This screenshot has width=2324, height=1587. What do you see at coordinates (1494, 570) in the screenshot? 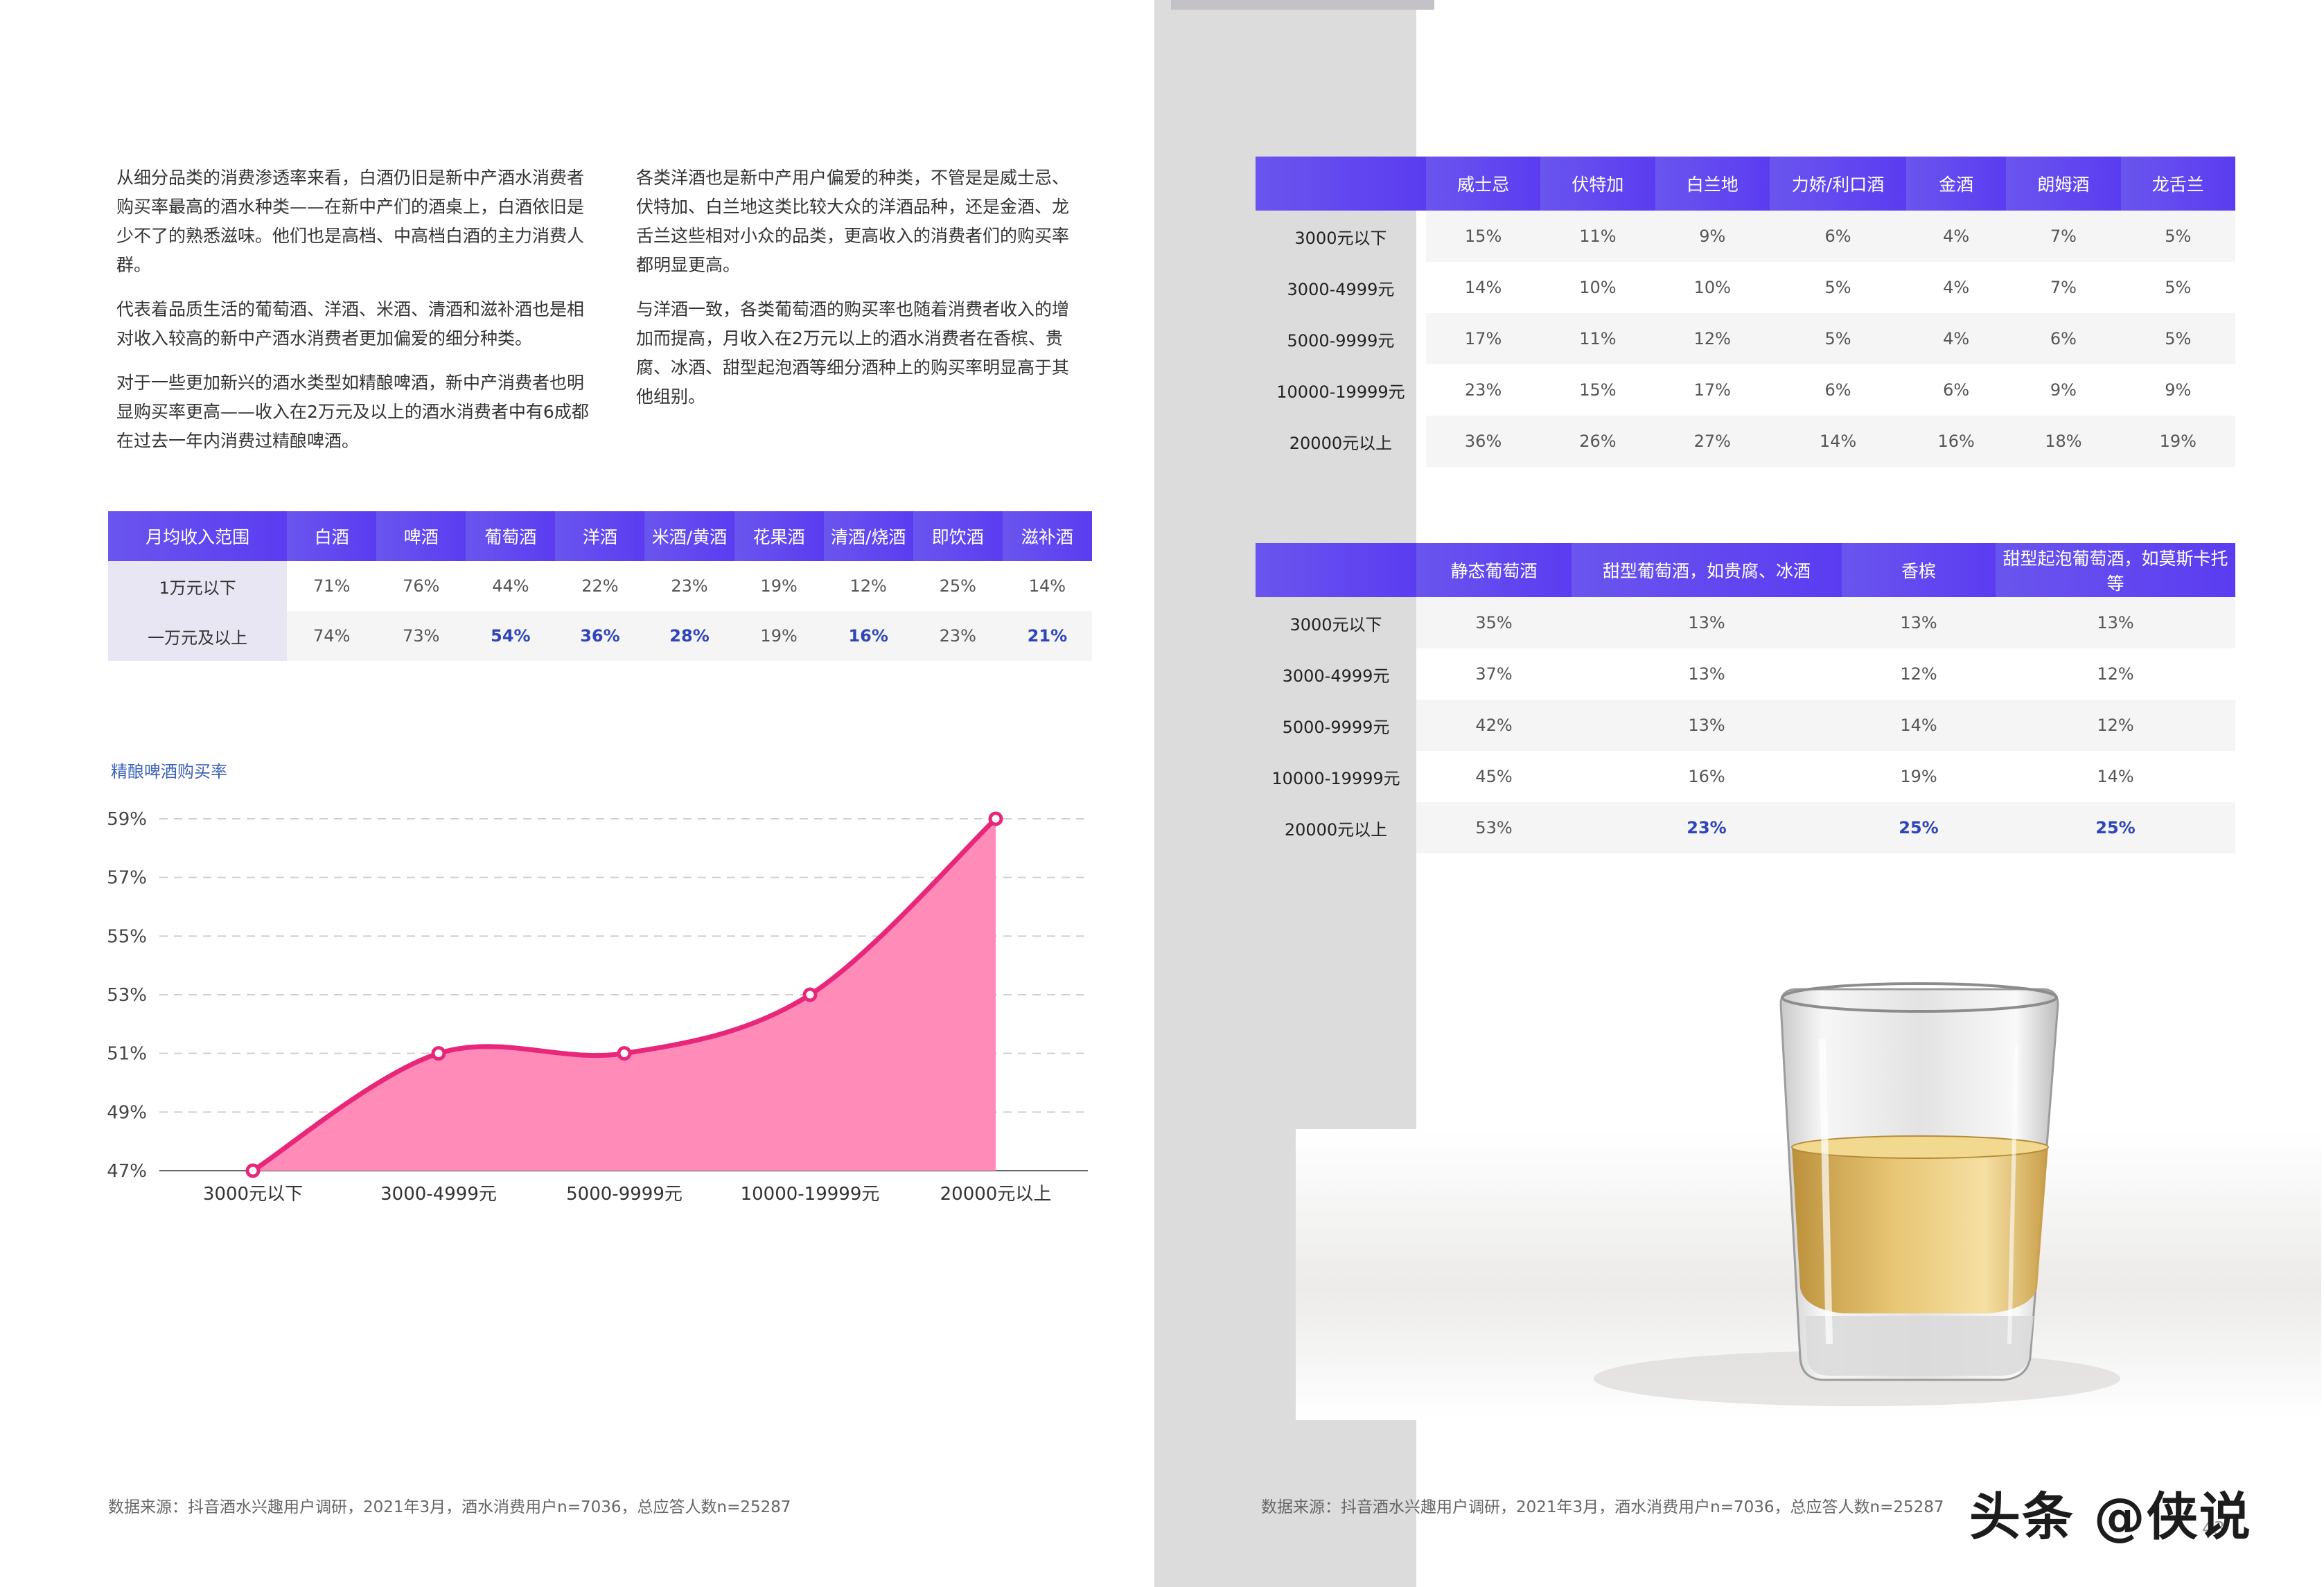
I see `header-cell: 静态葡萄酒` at bounding box center [1494, 570].